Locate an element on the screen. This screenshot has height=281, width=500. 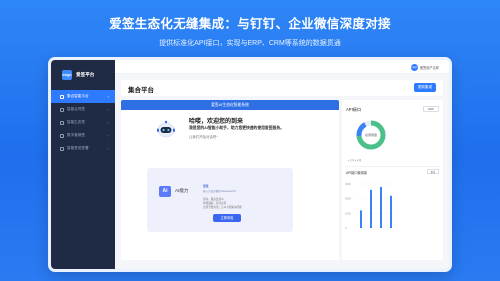
assistant-header: 爱签AI生态化智能系统 is located at coordinates (230, 105).